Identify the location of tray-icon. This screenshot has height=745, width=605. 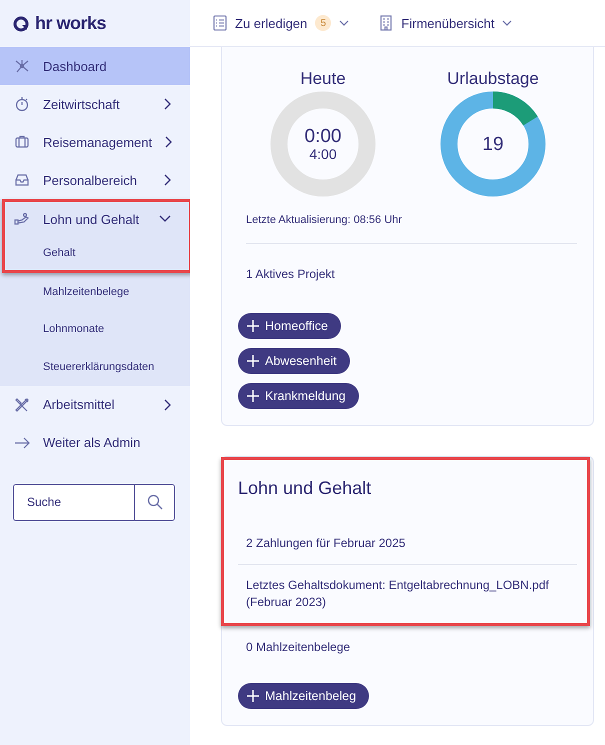
(22, 180).